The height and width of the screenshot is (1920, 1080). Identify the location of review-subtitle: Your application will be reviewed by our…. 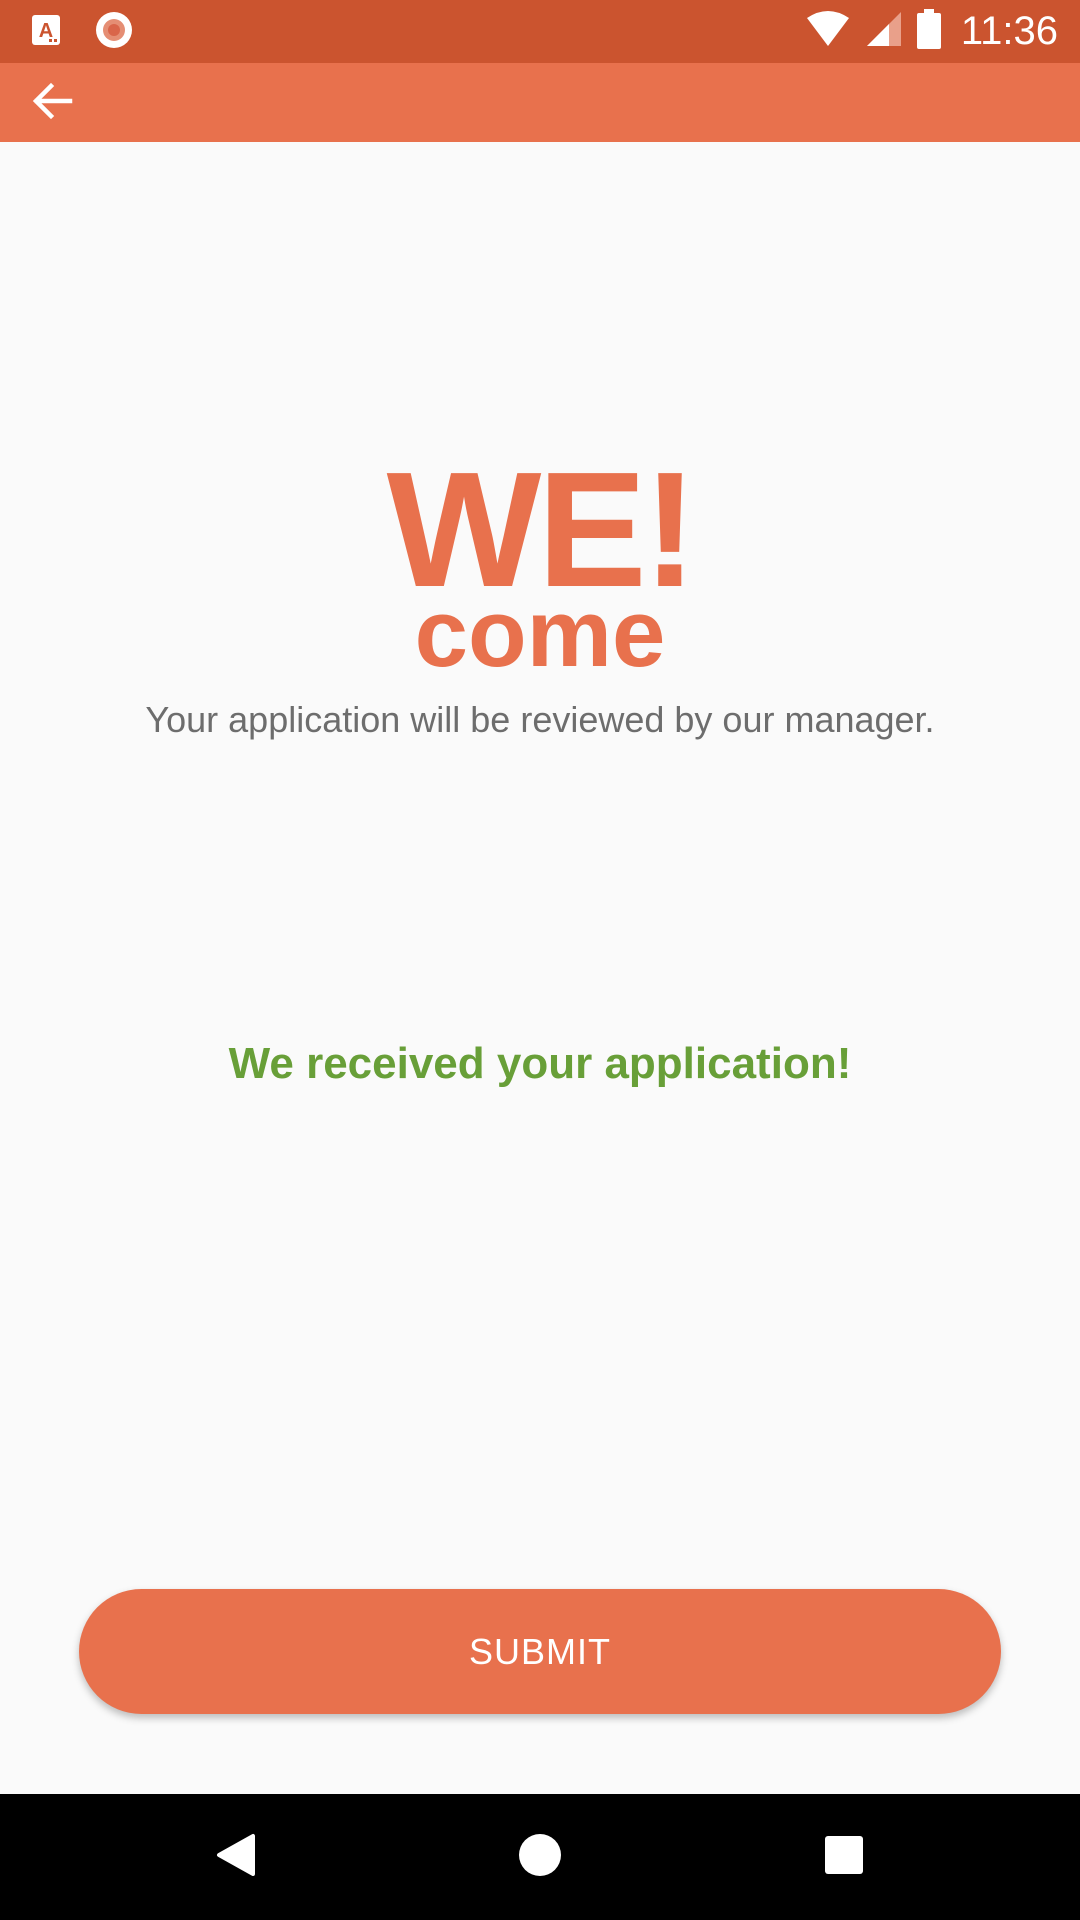
(540, 719).